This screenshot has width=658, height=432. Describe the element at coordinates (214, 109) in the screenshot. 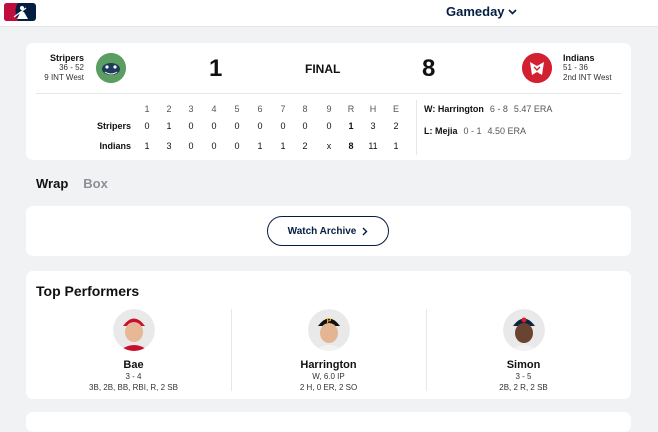

I see `inning-header: 4` at that location.